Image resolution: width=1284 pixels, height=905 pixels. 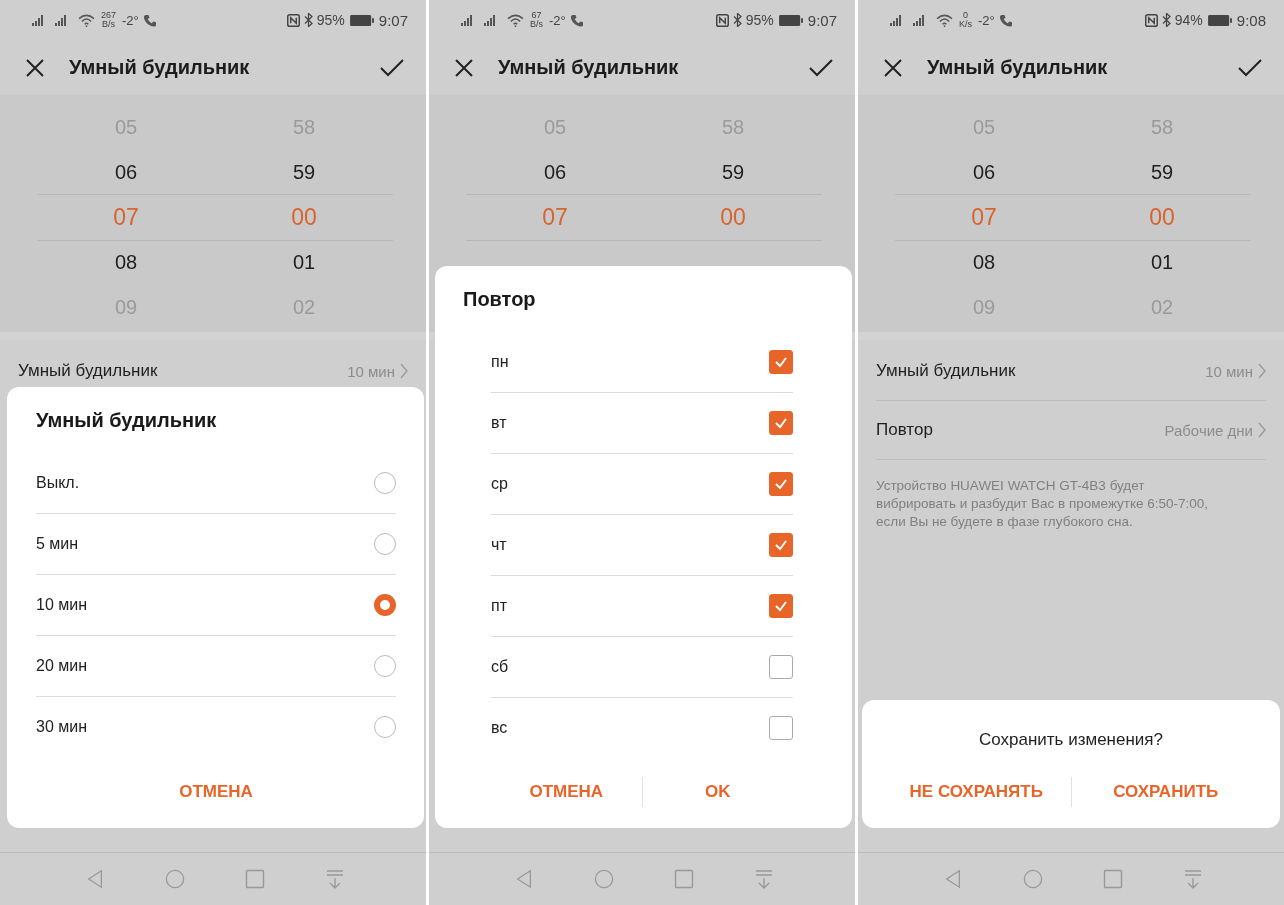 I want to click on option-row: Выкл., so click(x=216, y=483).